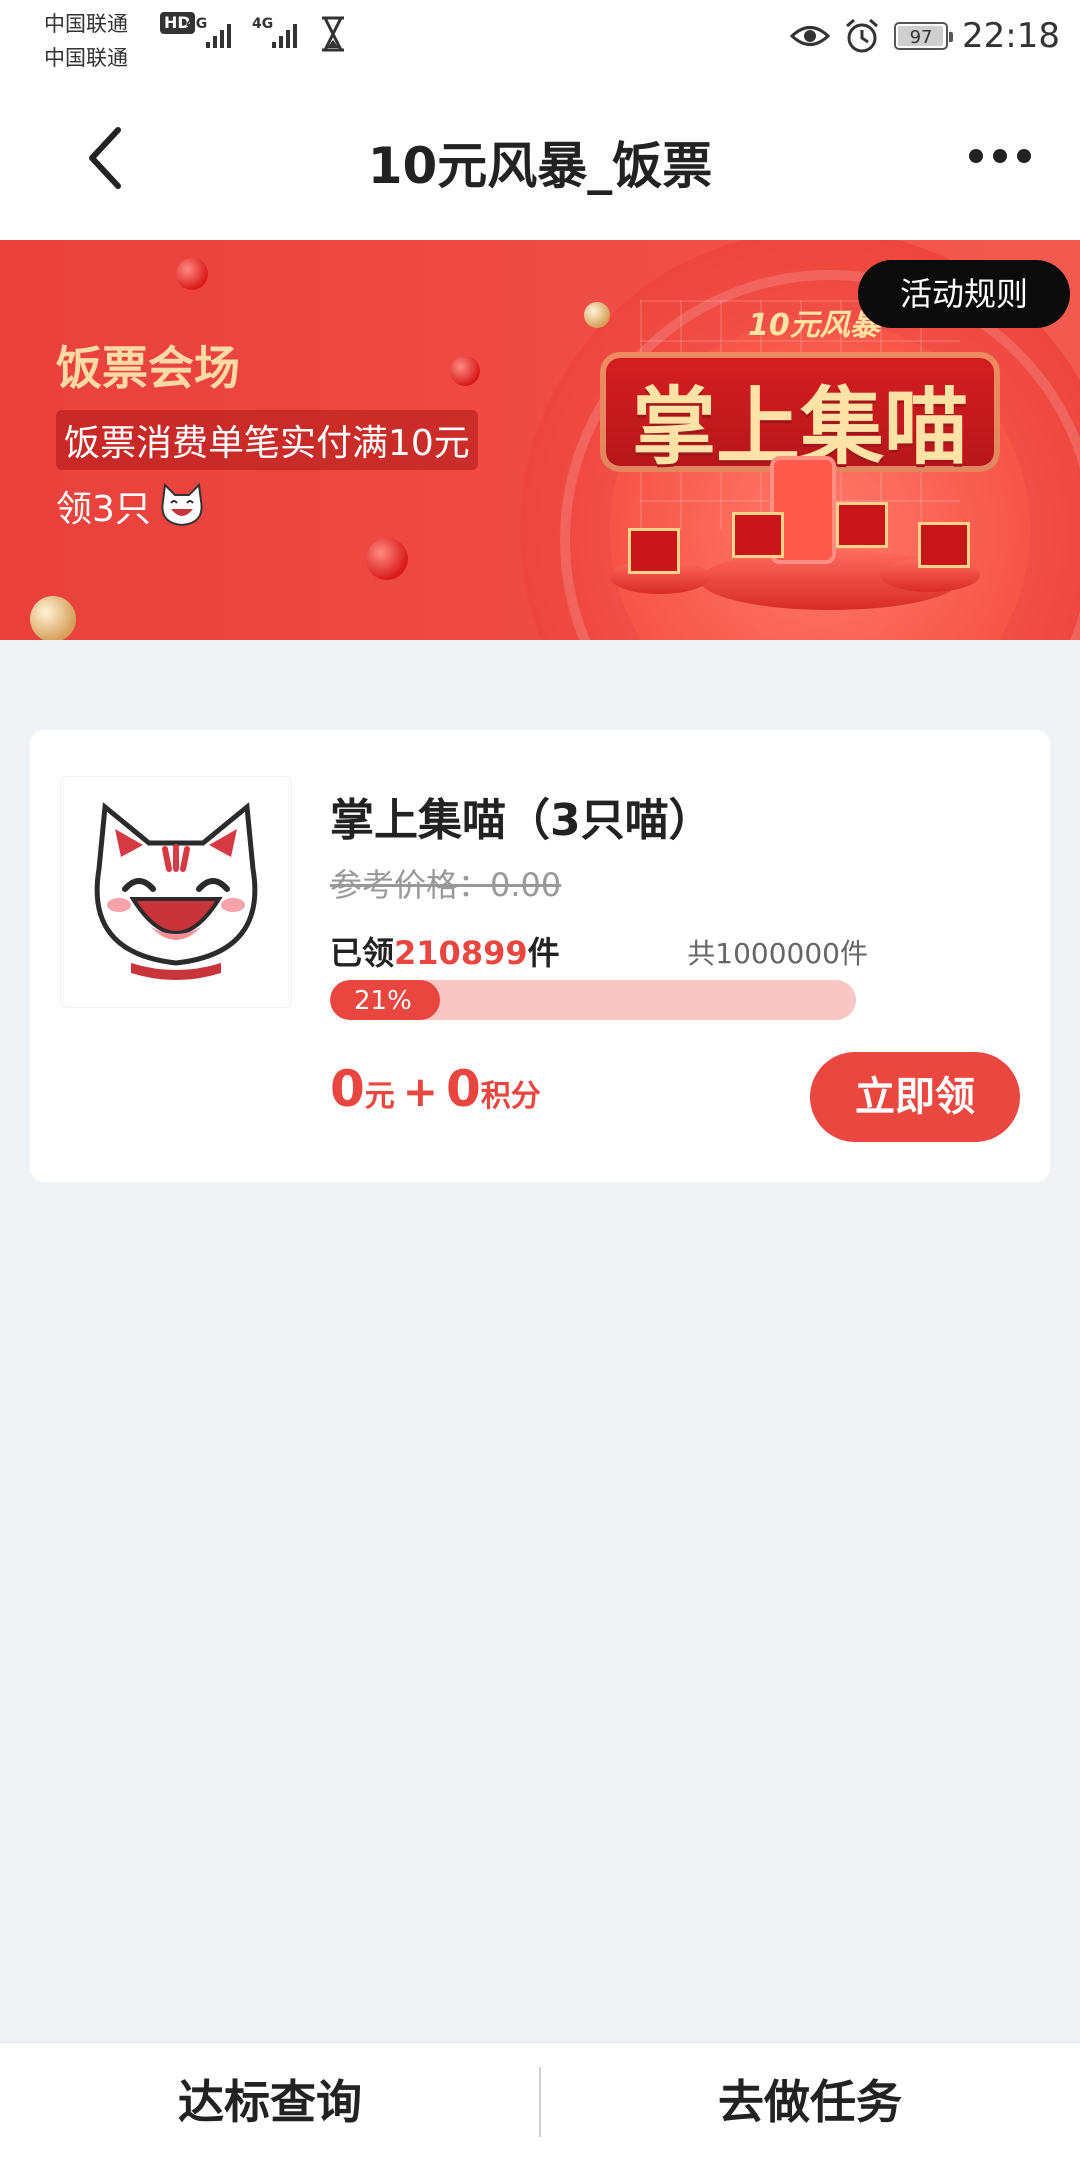 The height and width of the screenshot is (2161, 1080). I want to click on clock: 22:18, so click(1011, 36).